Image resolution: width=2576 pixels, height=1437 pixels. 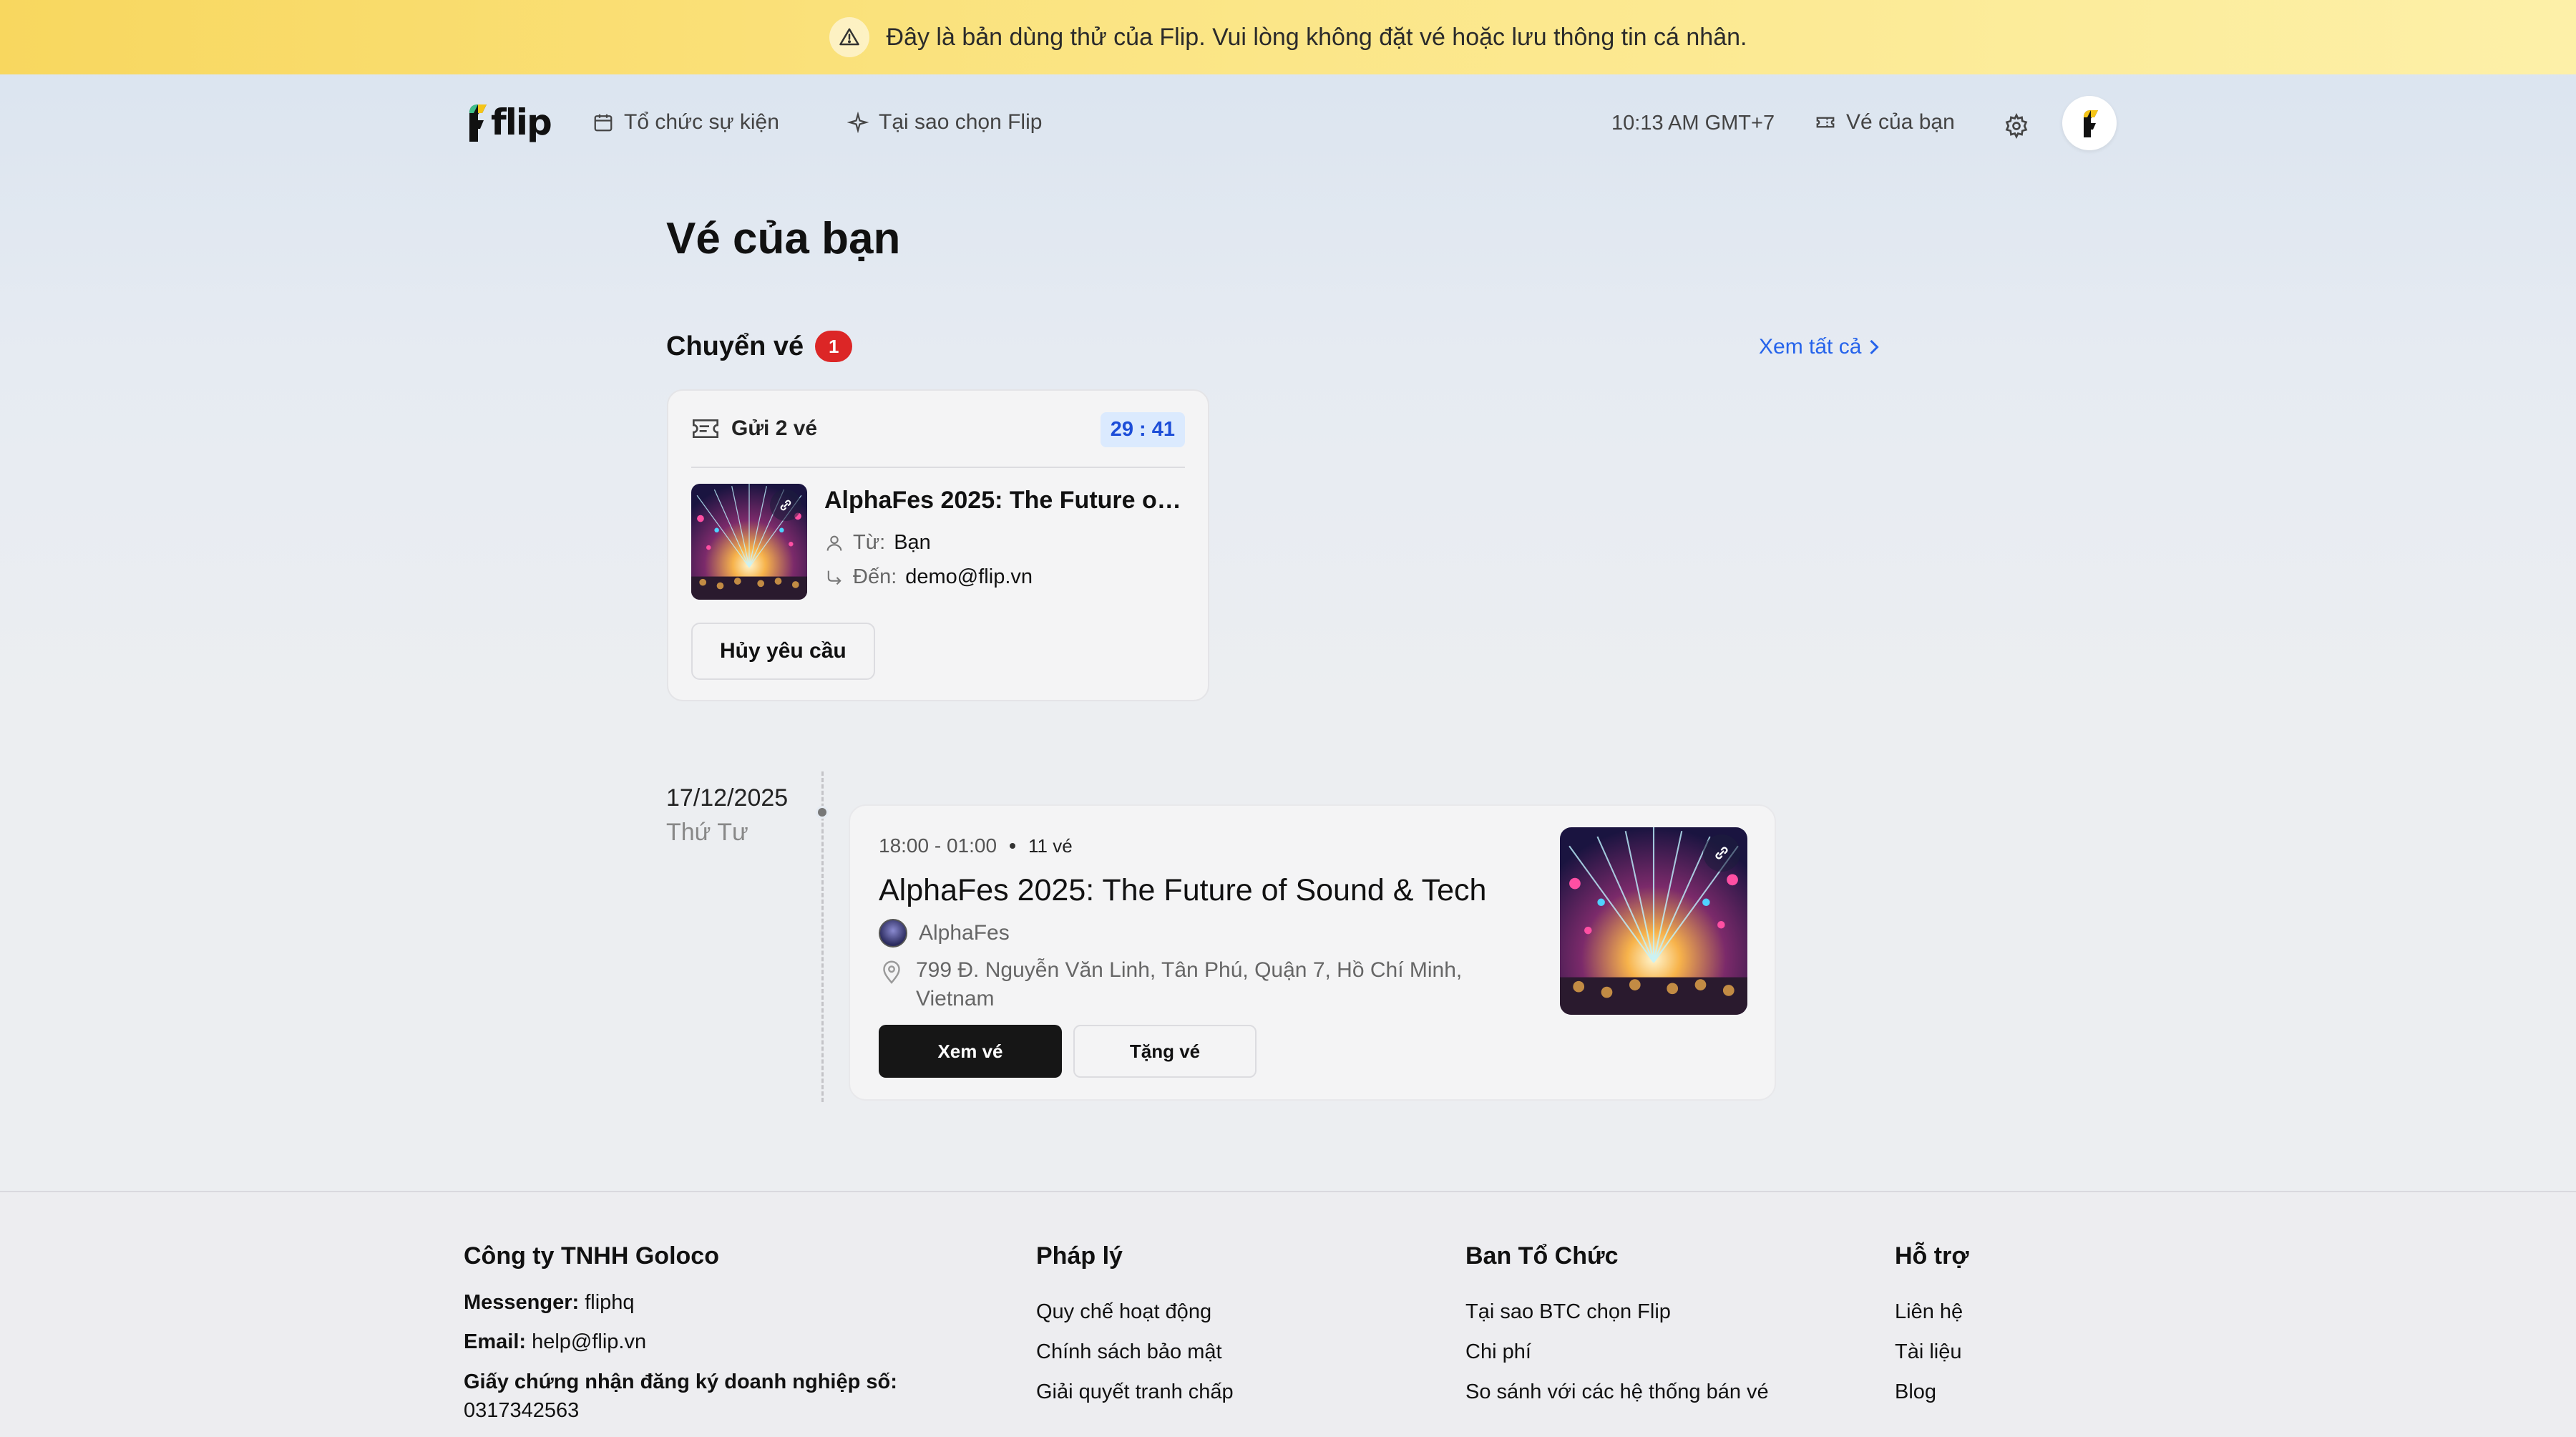 What do you see at coordinates (1932, 1392) in the screenshot?
I see `footer-link: Blog` at bounding box center [1932, 1392].